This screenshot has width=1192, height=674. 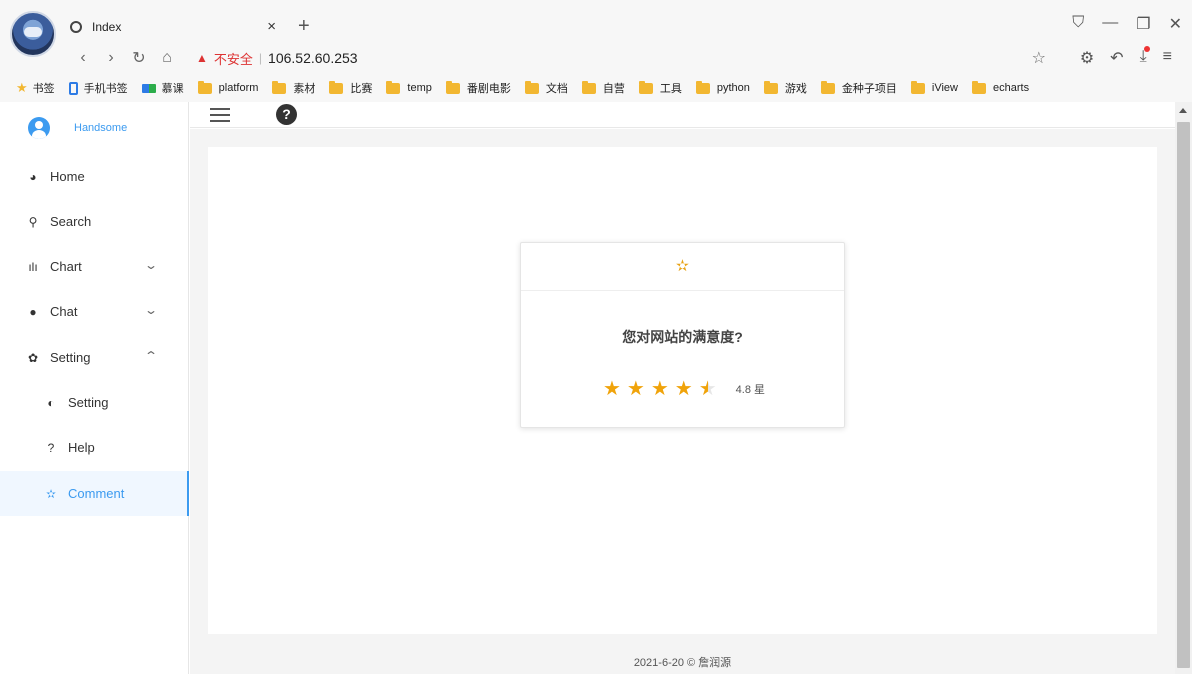 I want to click on star-half-icon: ✫, so click(x=682, y=266).